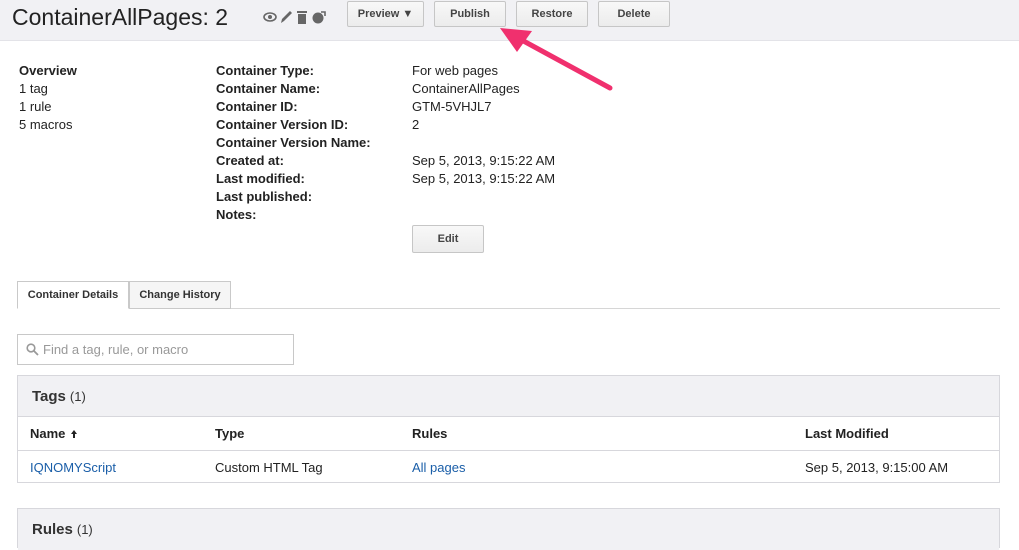 This screenshot has height=550, width=1019. Describe the element at coordinates (385, 89) in the screenshot. I see `property-row: Container Name: ContainerAllPages` at that location.